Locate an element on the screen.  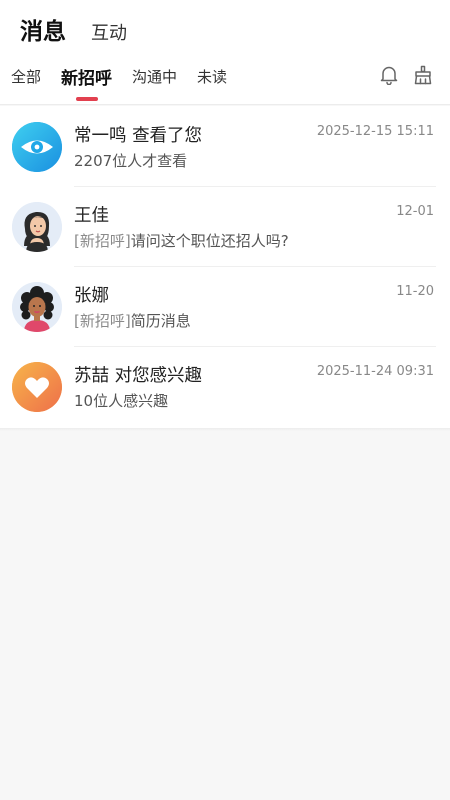
top-bar: 消息 互动 全部 新招呼 沟通中 未读 is located at coordinates (225, 52).